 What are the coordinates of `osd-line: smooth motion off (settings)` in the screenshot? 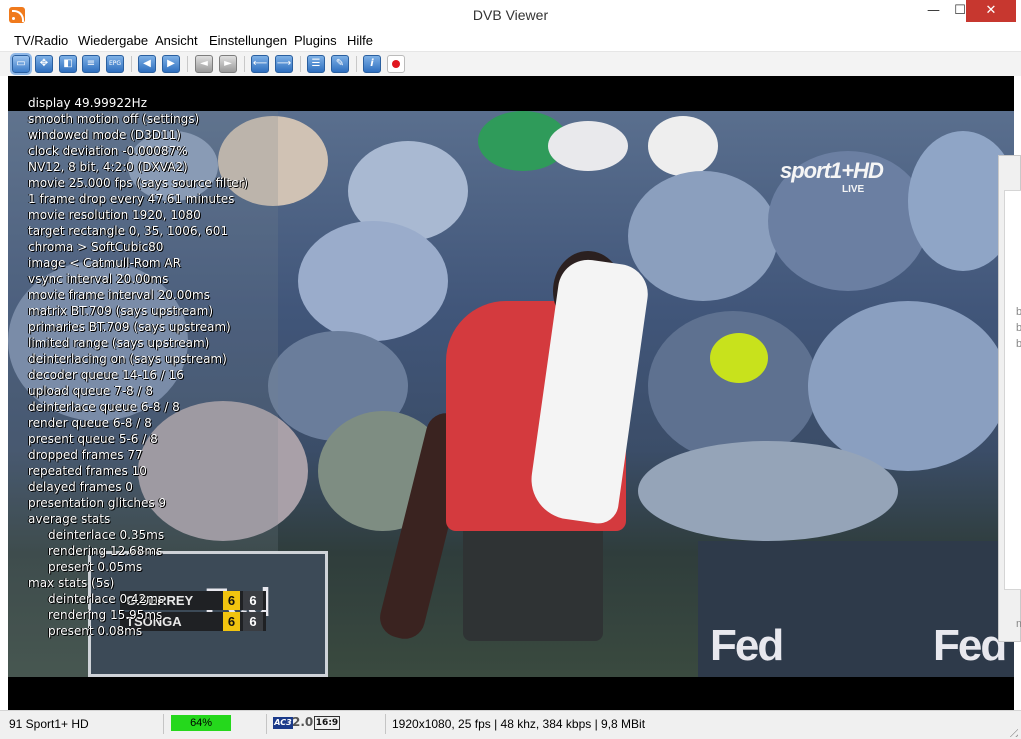 It's located at (114, 119).